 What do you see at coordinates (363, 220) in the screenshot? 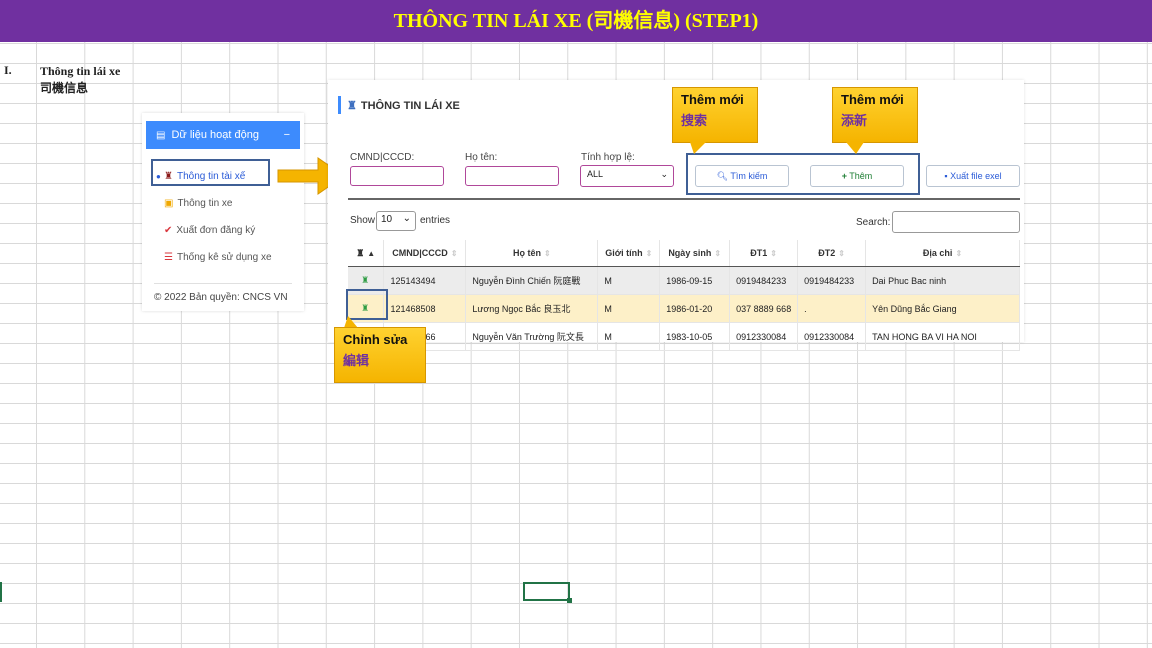
I see `show-label: Show` at bounding box center [363, 220].